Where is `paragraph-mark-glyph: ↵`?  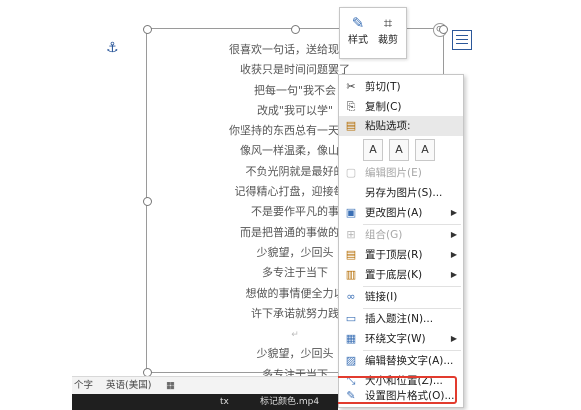 paragraph-mark-glyph: ↵ is located at coordinates (295, 335).